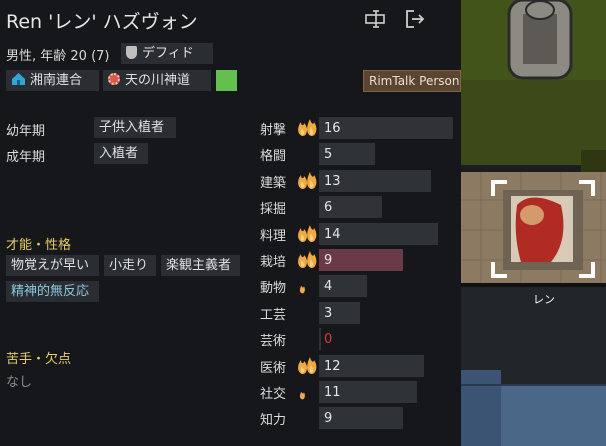 This screenshot has height=446, width=606. Describe the element at coordinates (332, 181) in the screenshot. I see `skill-level: 13` at that location.